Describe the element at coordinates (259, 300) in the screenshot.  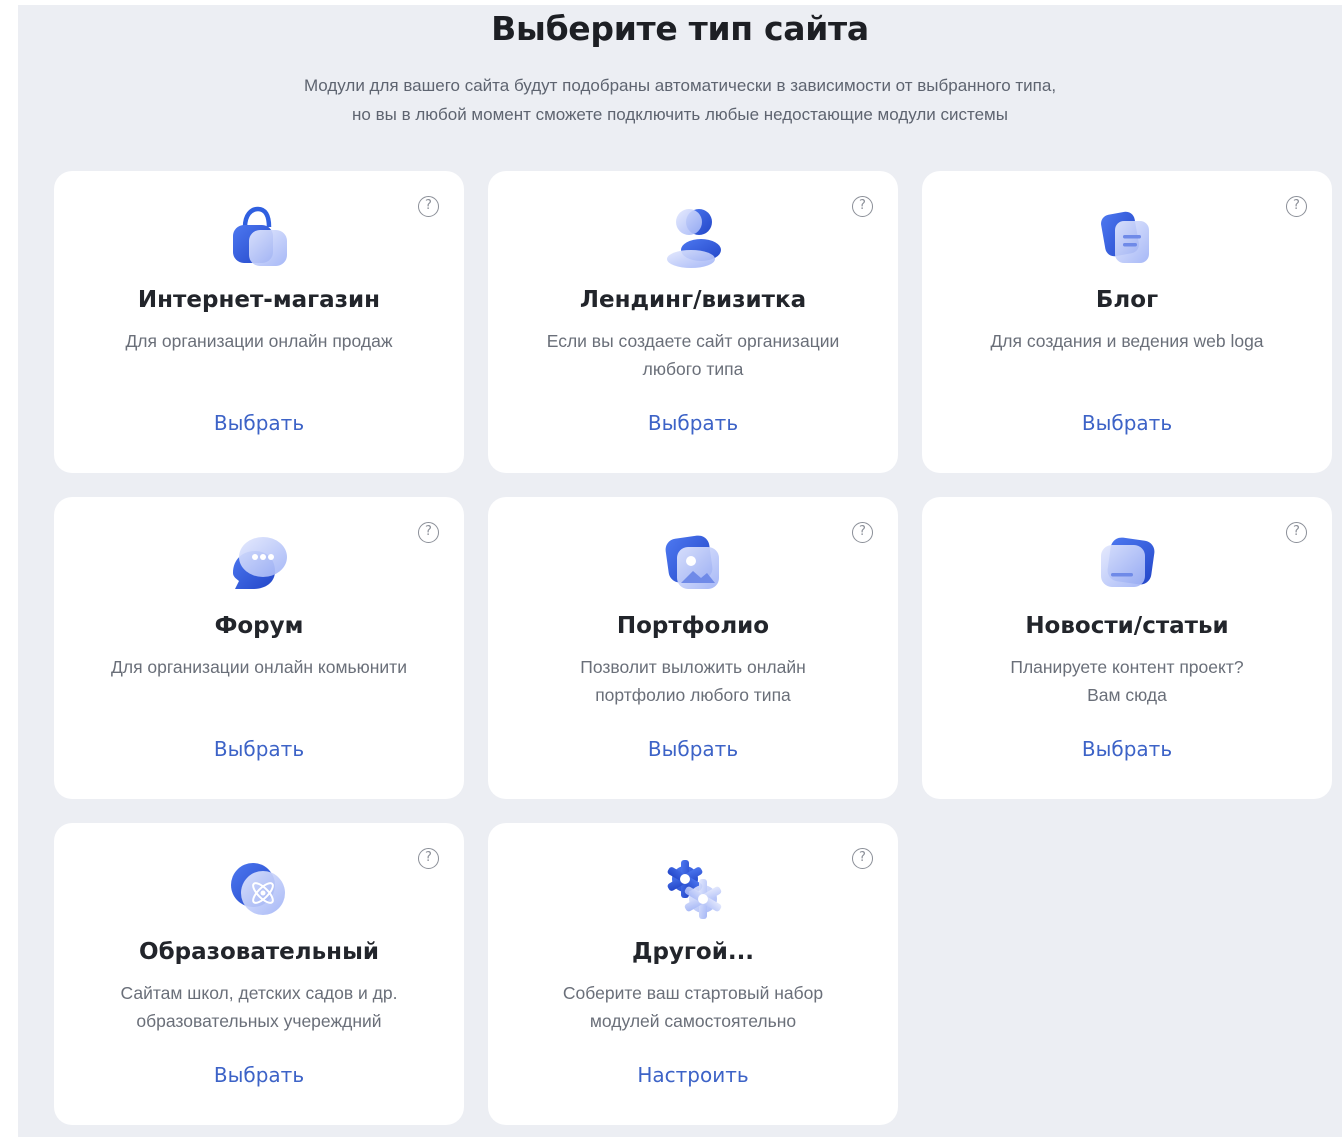
I see `card-title: Интернет-магазин` at that location.